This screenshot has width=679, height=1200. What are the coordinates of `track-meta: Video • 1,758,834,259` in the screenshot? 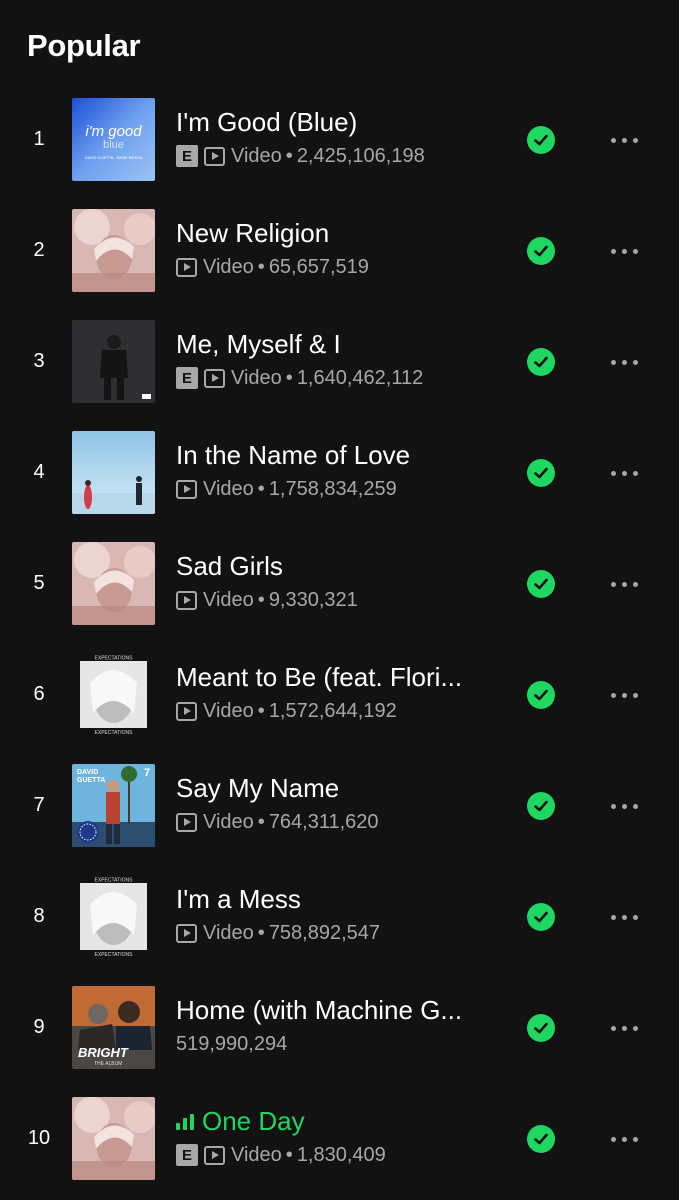 It's located at (336, 489).